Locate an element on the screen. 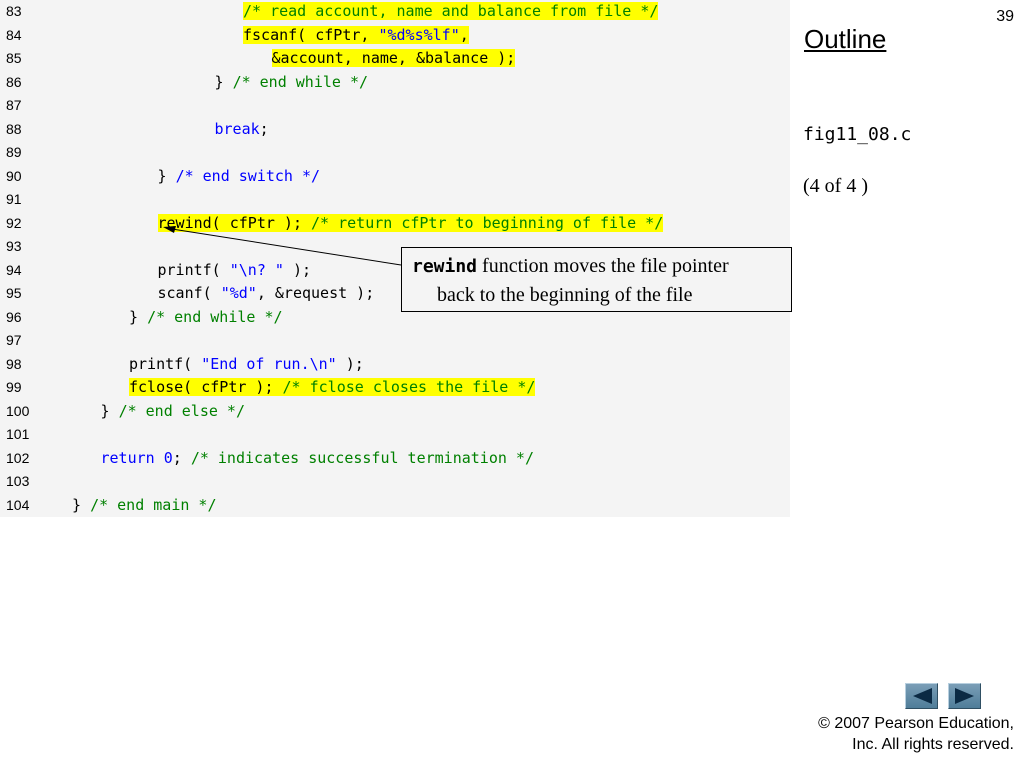 This screenshot has height=768, width=1024. callout-line-1: rewind function moves the file pointer is located at coordinates (570, 266).